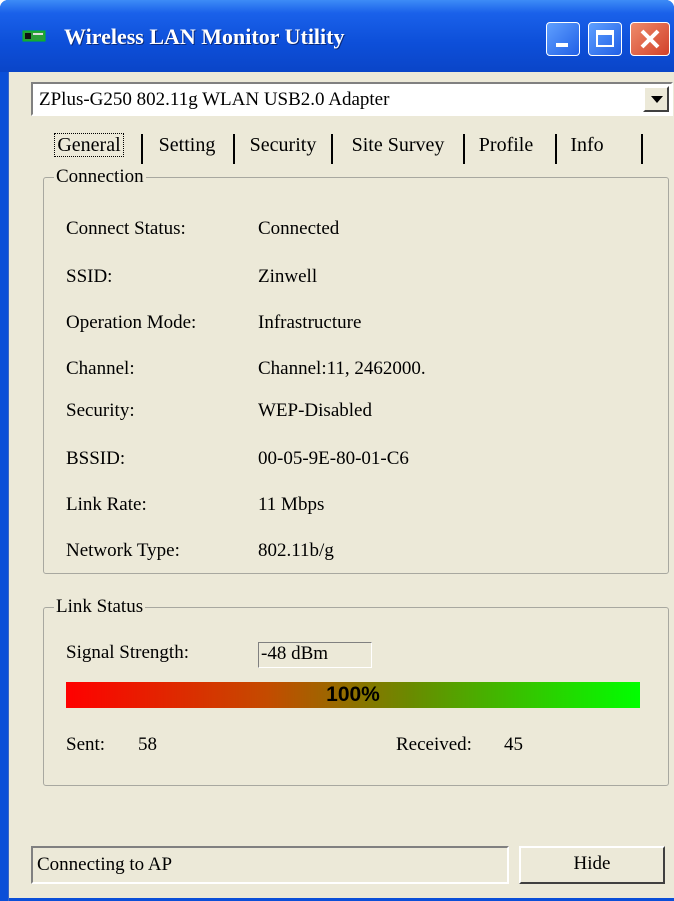  What do you see at coordinates (34, 36) in the screenshot?
I see `network-adapter-icon` at bounding box center [34, 36].